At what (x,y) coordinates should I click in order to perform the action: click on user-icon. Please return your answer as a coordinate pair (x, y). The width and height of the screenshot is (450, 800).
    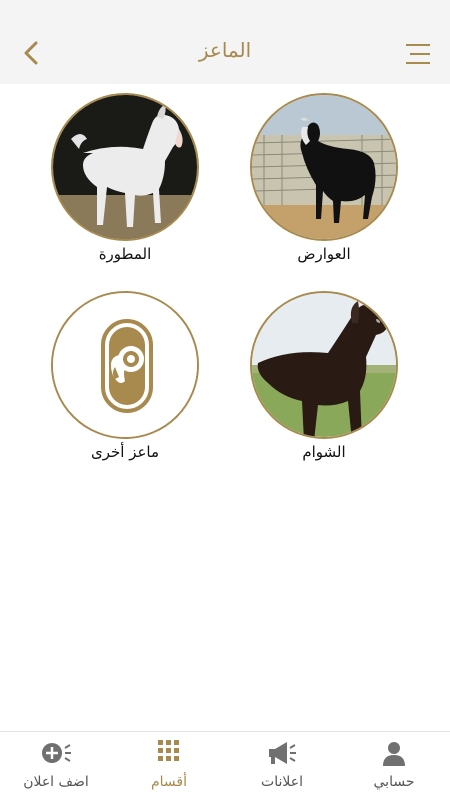
    Looking at the image, I should click on (394, 753).